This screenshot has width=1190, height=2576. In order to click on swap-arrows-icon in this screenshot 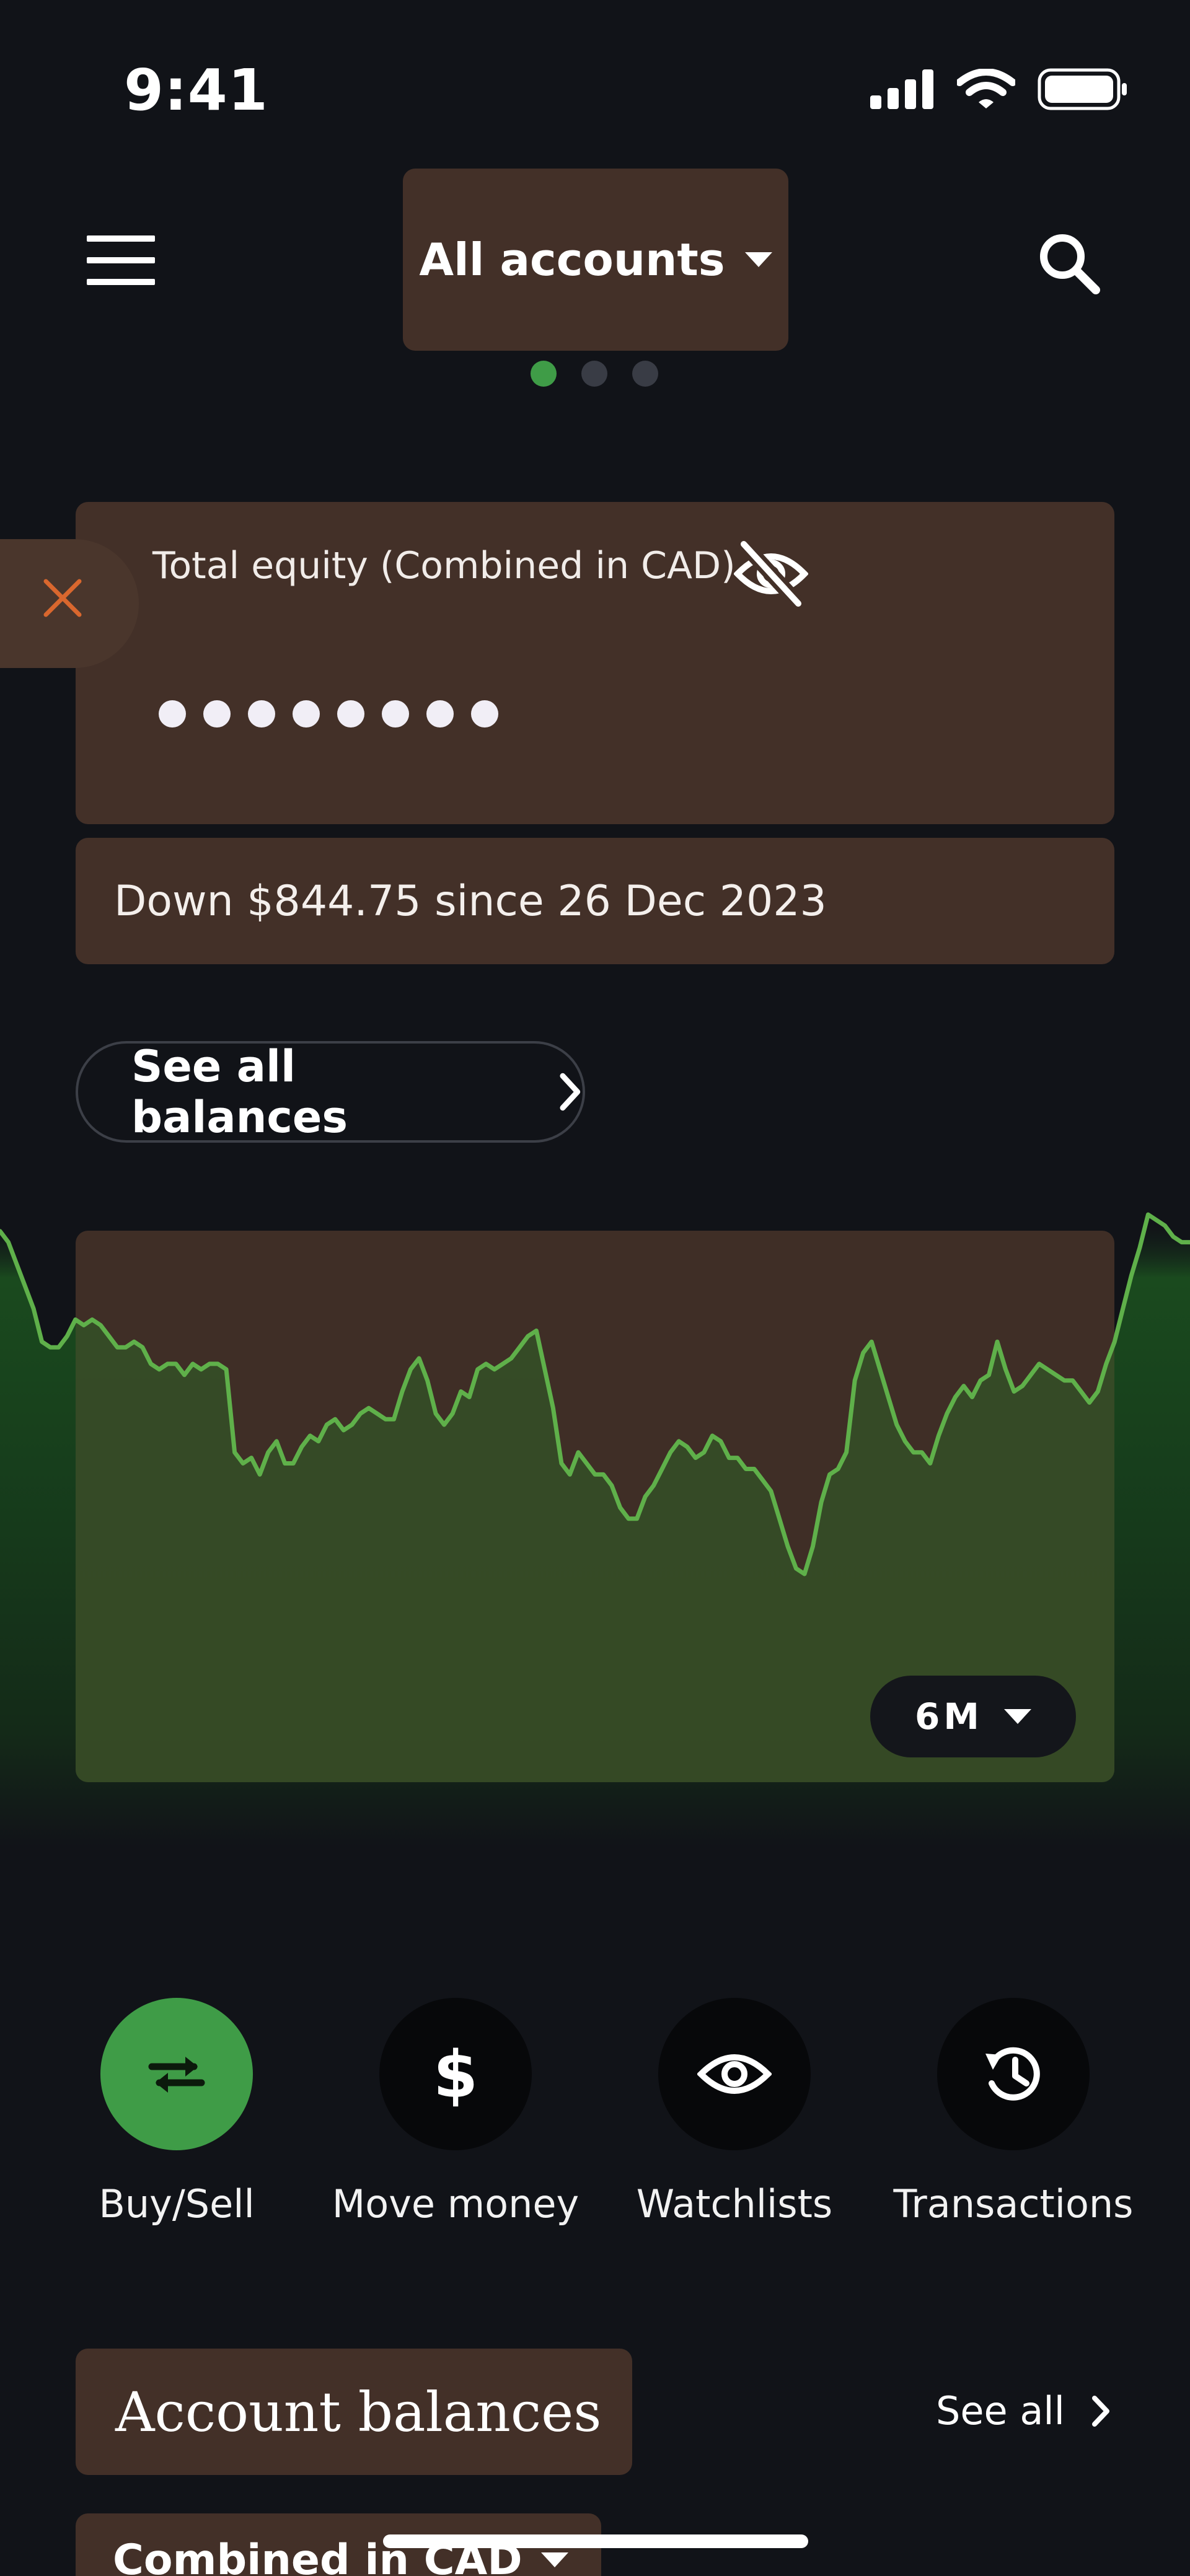, I will do `click(176, 2075)`.